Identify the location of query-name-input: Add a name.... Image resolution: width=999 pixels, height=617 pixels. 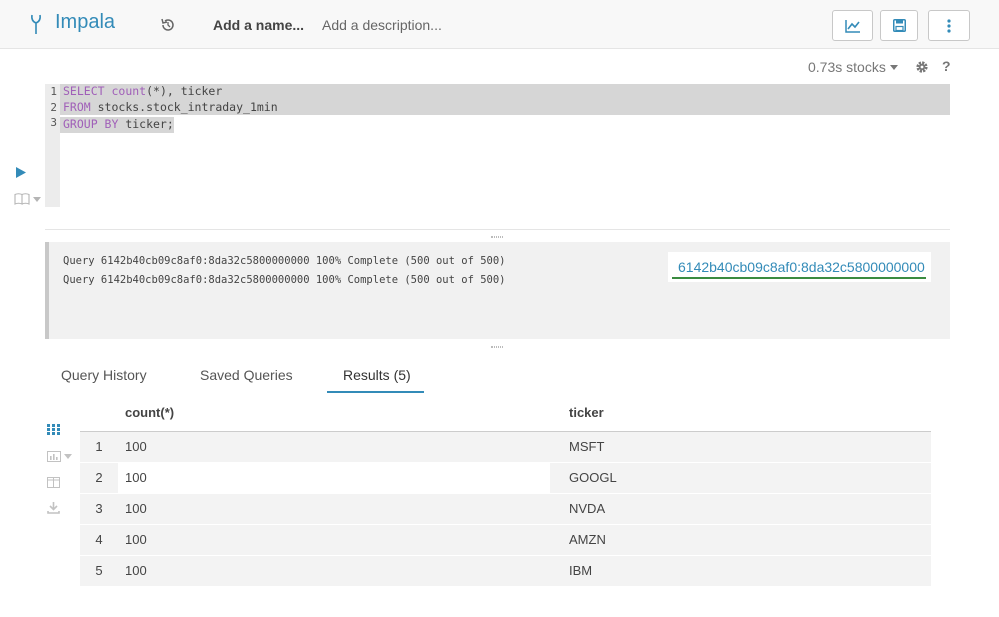
(258, 25).